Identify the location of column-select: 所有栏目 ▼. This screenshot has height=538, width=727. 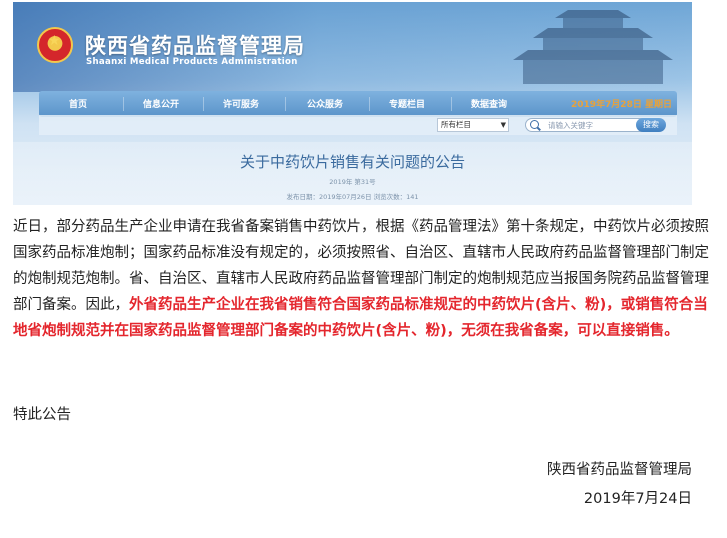
(473, 125).